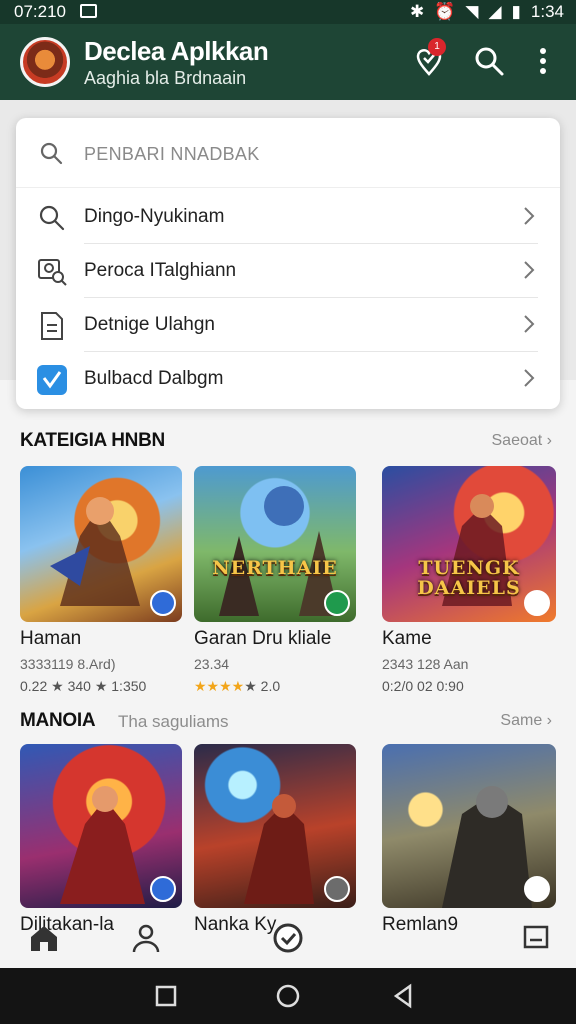  I want to click on section-title: MANOIA, so click(58, 720).